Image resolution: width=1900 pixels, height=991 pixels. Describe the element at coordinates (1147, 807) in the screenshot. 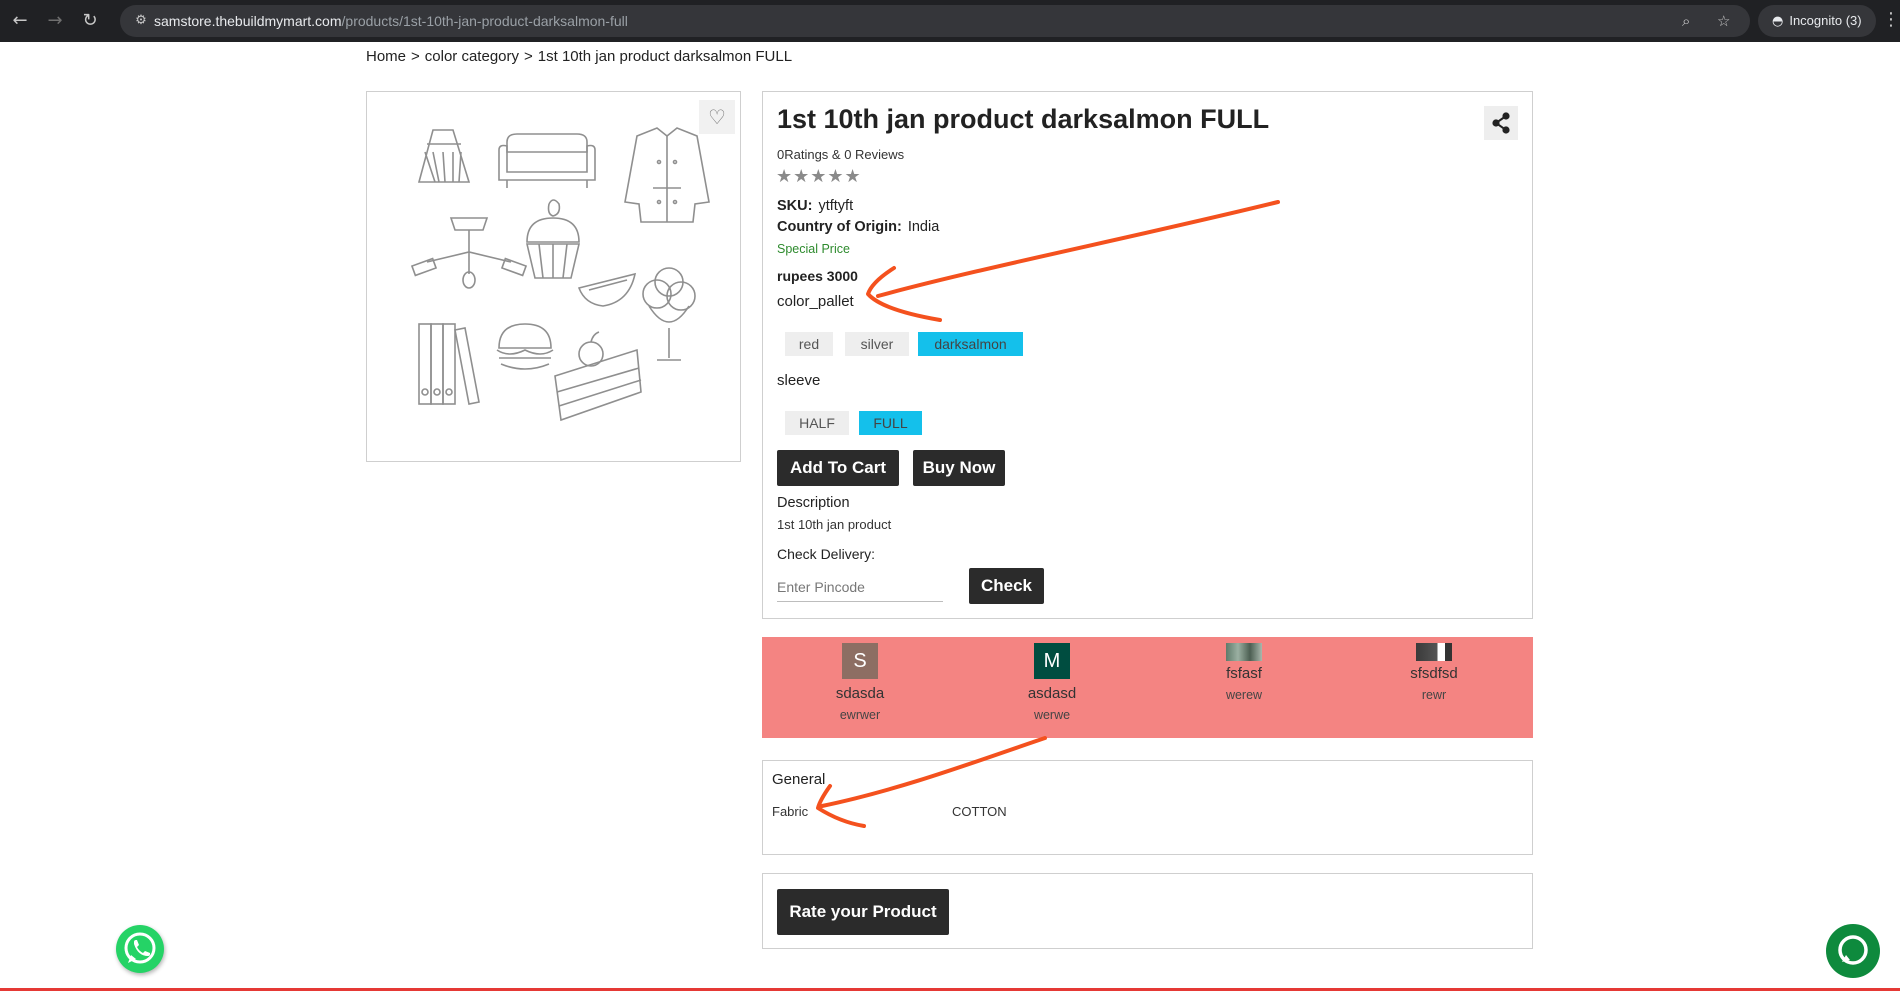

I see `specifications-panel: General Fabric COTTON` at that location.